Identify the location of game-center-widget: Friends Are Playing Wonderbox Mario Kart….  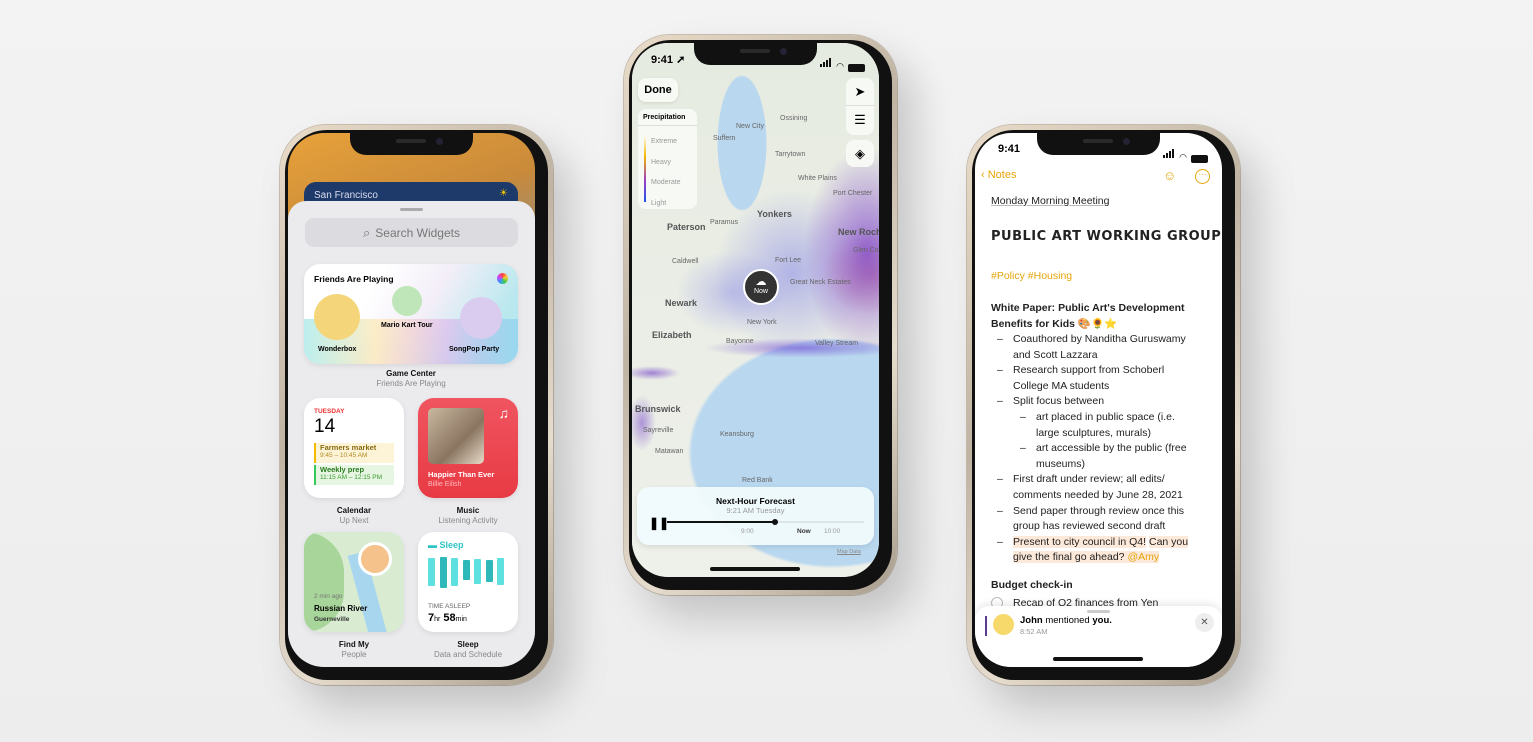
(411, 314).